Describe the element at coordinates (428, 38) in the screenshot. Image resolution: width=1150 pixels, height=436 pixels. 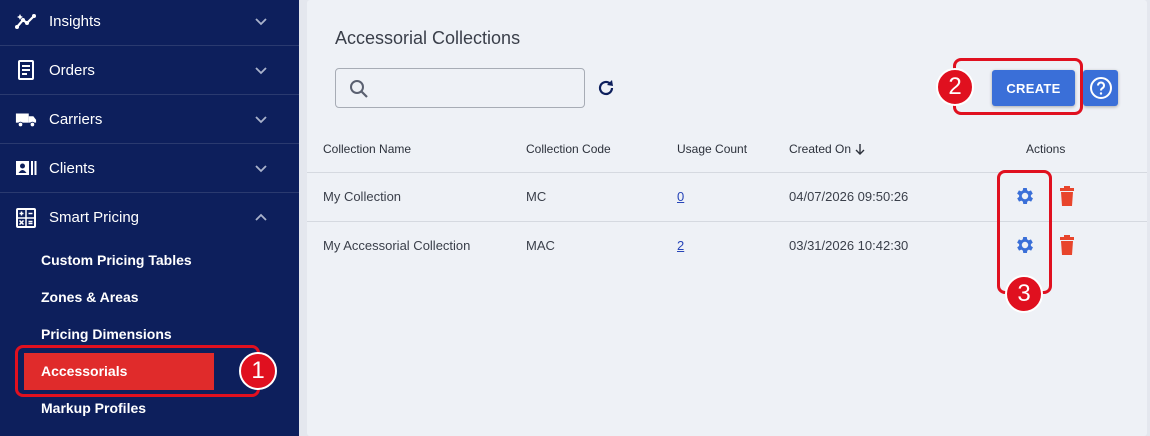
I see `page-title: Accessorial Collections` at that location.